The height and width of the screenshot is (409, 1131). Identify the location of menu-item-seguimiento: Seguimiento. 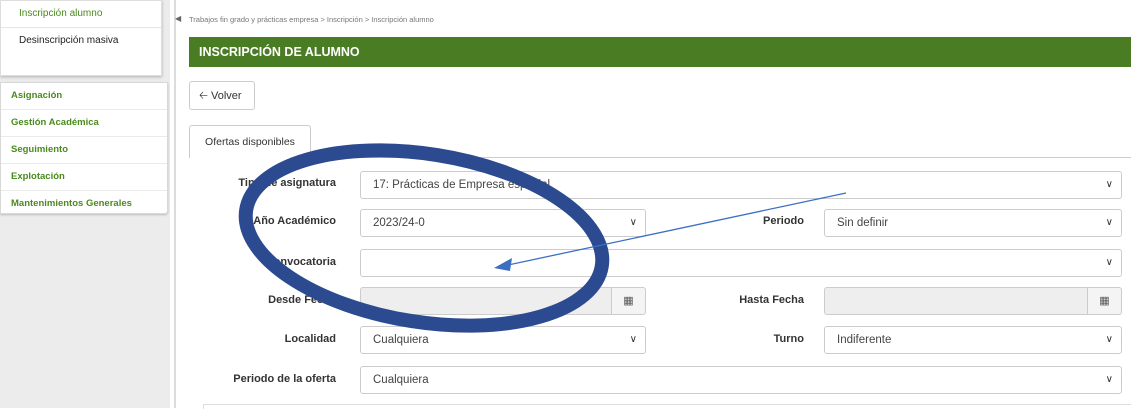
(84, 150).